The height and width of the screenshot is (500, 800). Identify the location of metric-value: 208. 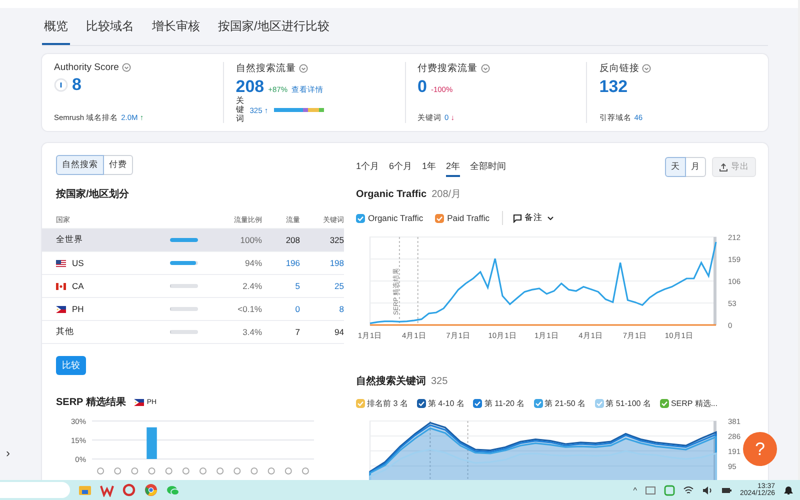
(250, 86).